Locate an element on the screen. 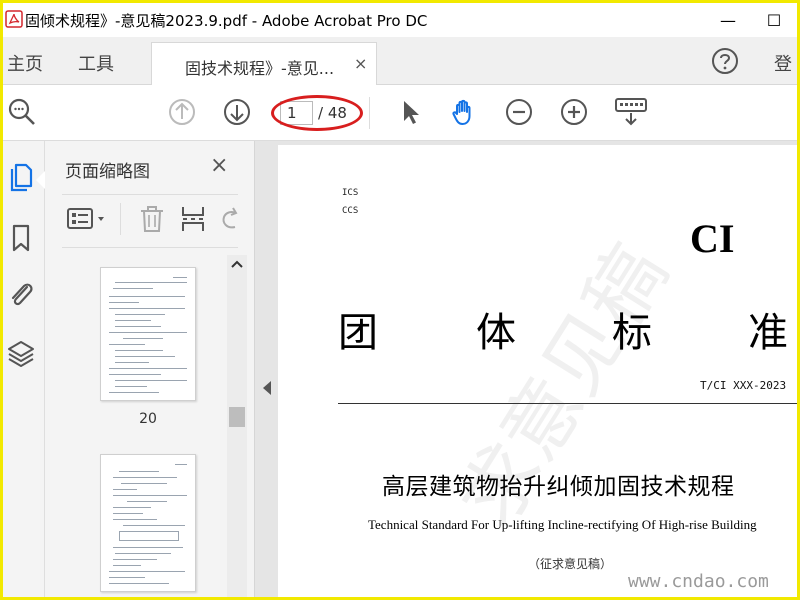 The width and height of the screenshot is (800, 600). collapse-panel-icon is located at coordinates (267, 388).